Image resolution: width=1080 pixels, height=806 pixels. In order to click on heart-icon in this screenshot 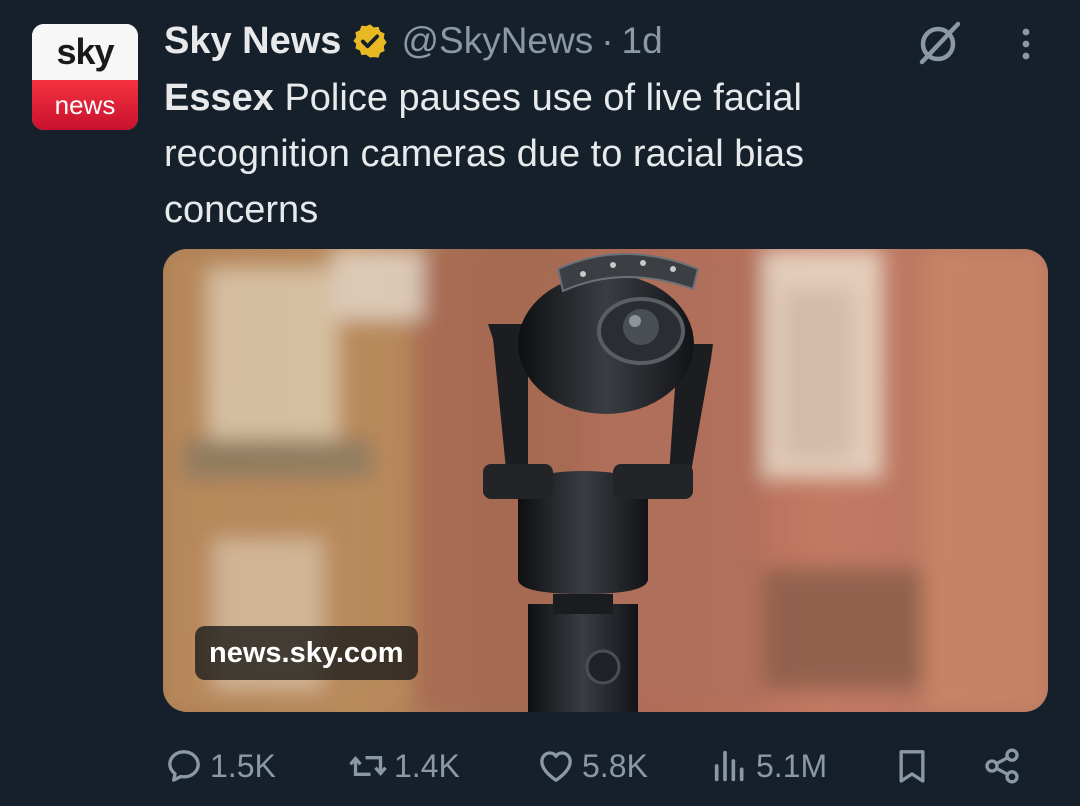, I will do `click(556, 766)`.